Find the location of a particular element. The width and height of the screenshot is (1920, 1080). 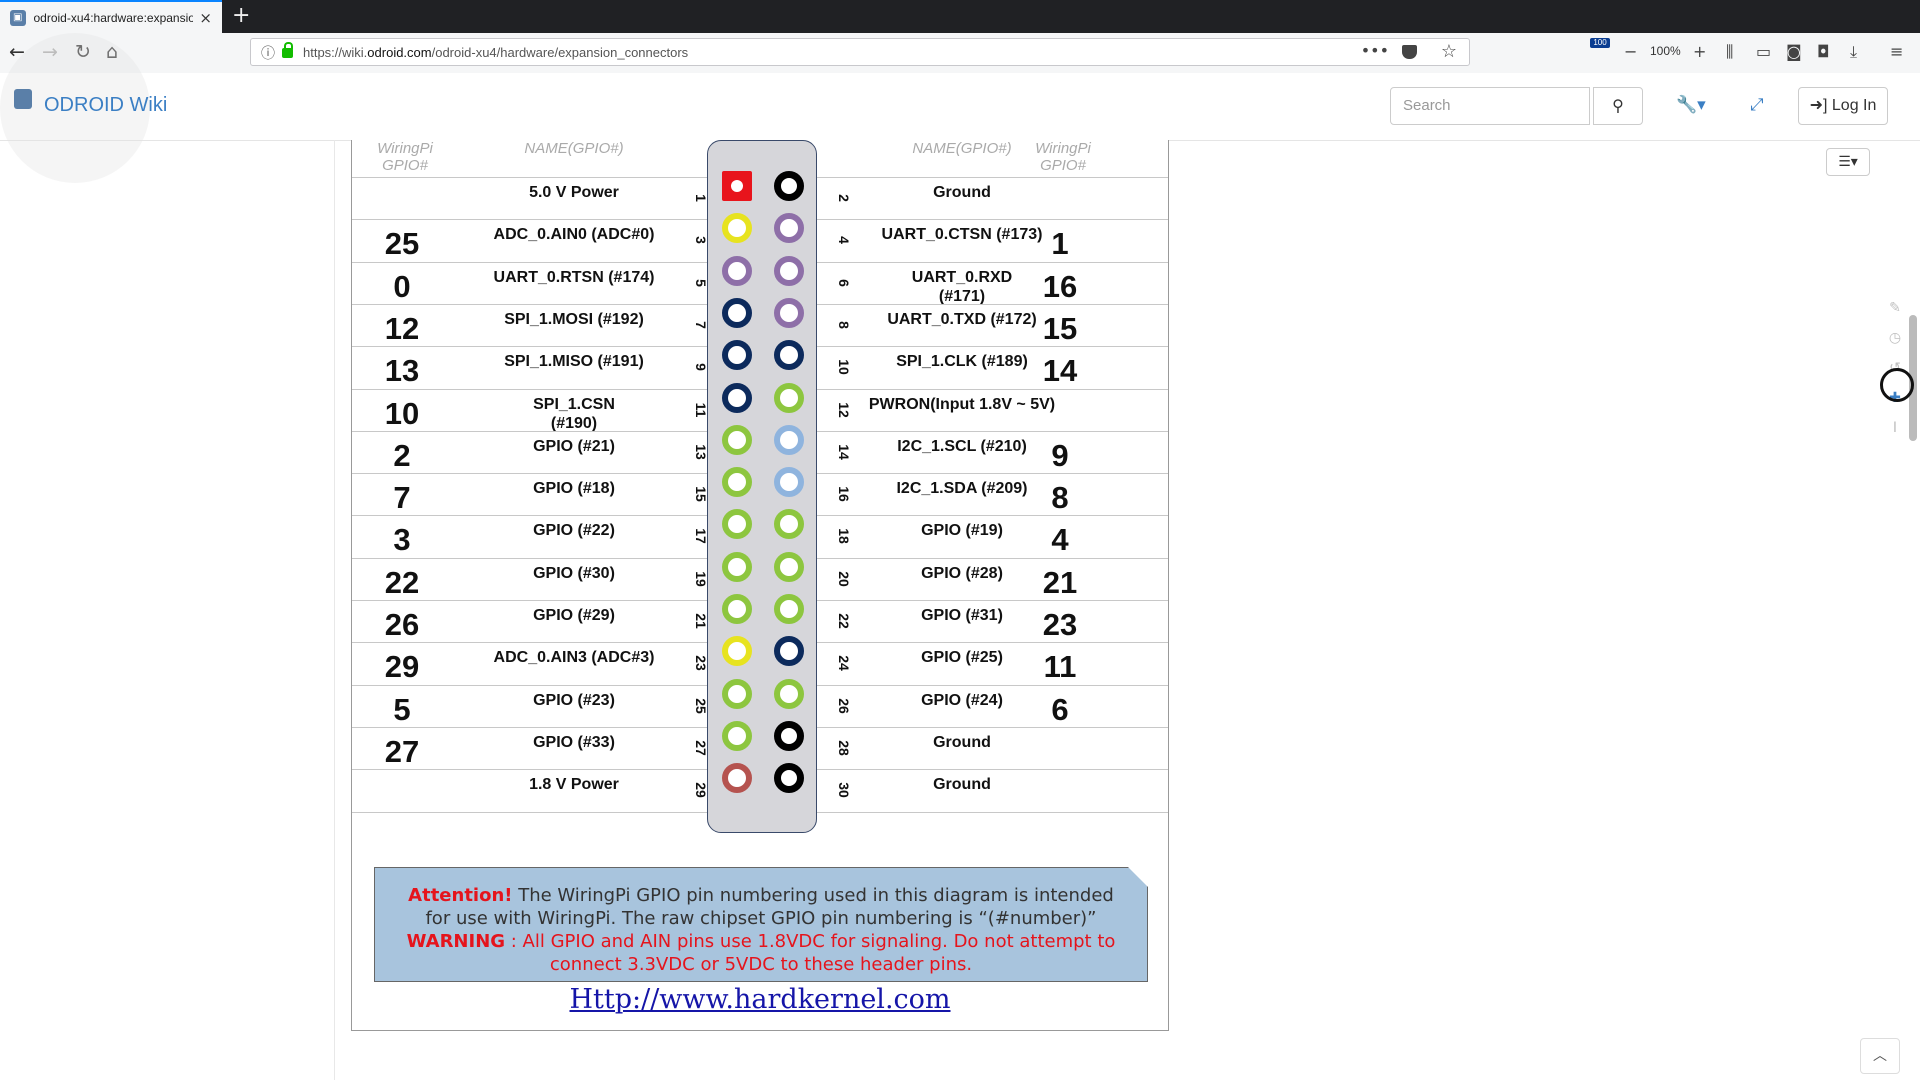

pin-name-left: UART_0.RTSN (#174) is located at coordinates (574, 277).